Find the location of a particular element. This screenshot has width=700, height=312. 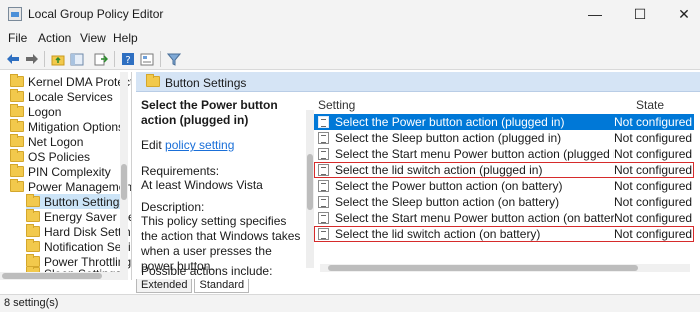

close-button: ✕ is located at coordinates (684, 14).